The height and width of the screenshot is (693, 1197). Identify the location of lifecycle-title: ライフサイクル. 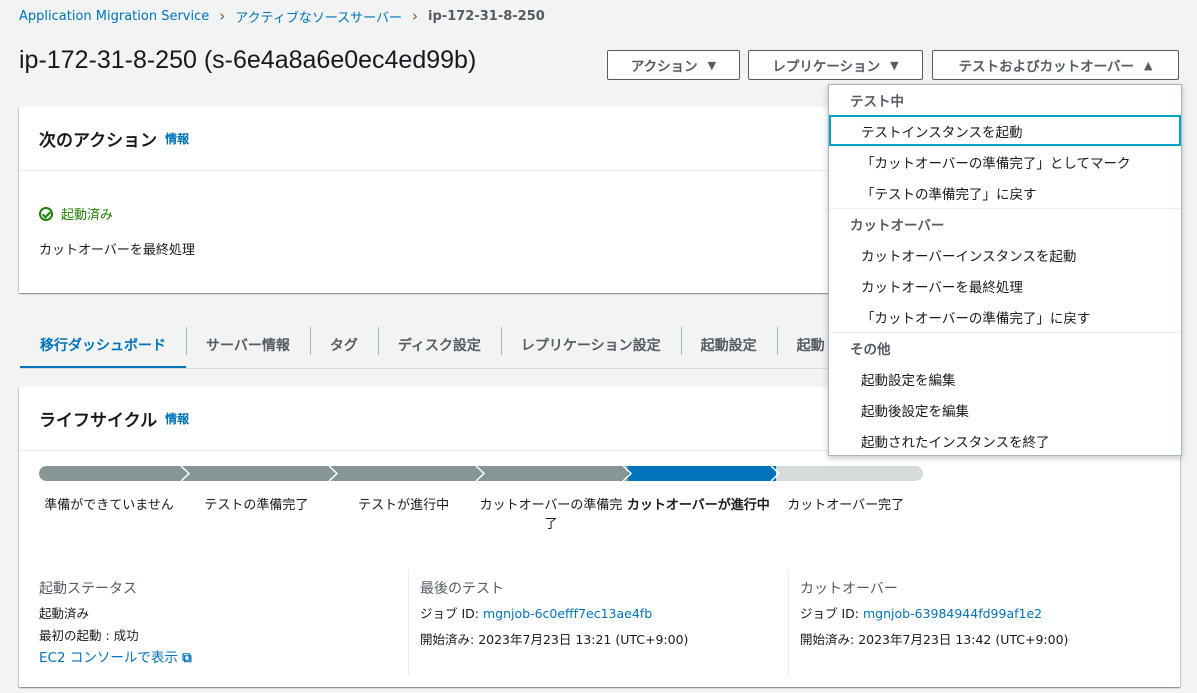
(98, 421).